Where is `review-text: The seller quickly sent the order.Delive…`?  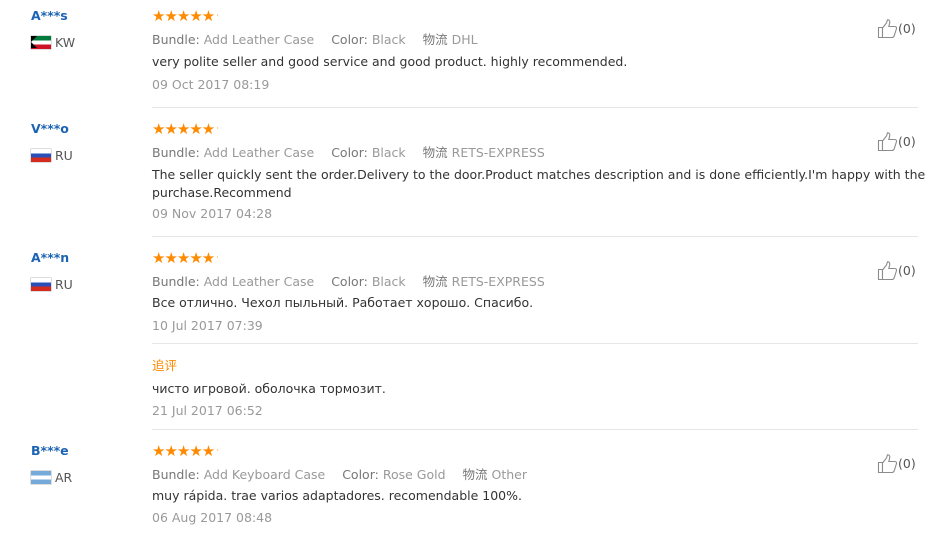 review-text: The seller quickly sent the order.Delive… is located at coordinates (538, 184).